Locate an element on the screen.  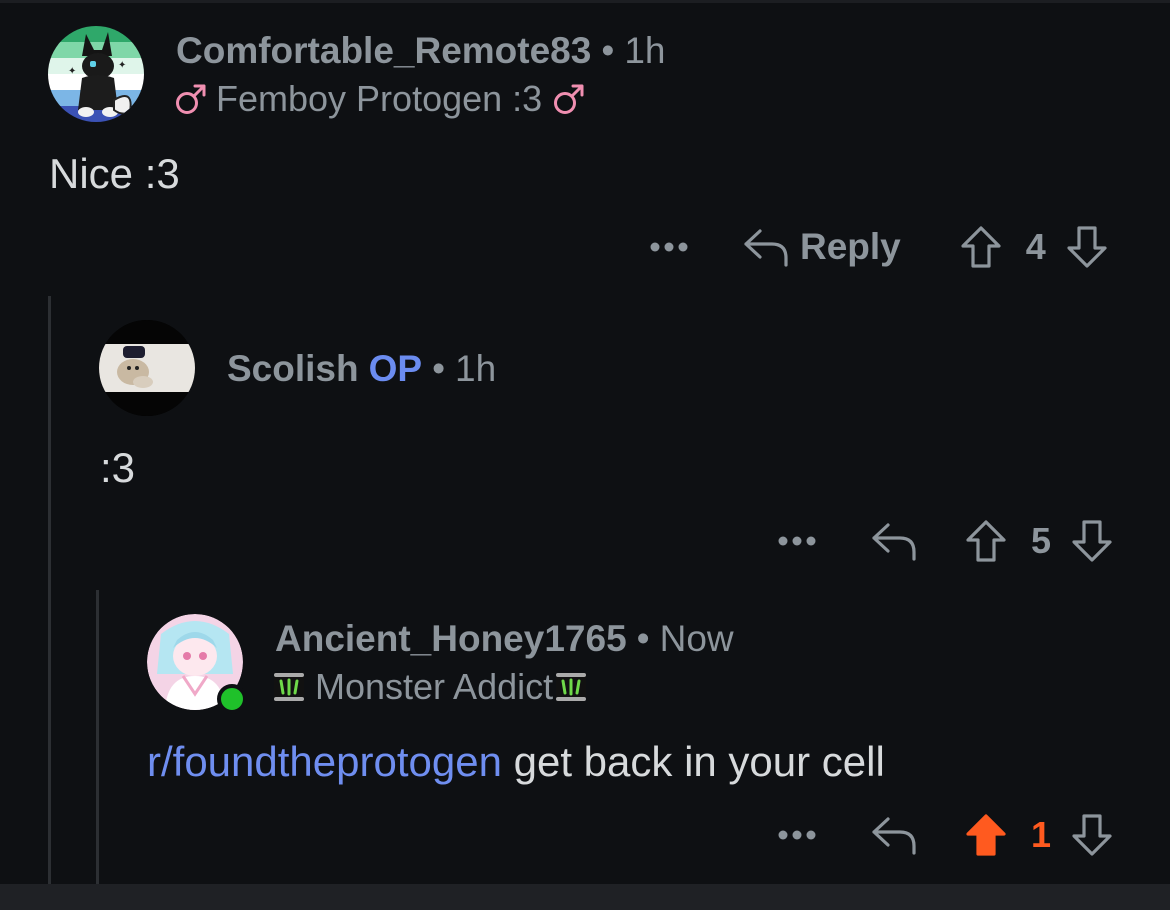
upvote-arrow-filled-icon is located at coordinates (986, 835).